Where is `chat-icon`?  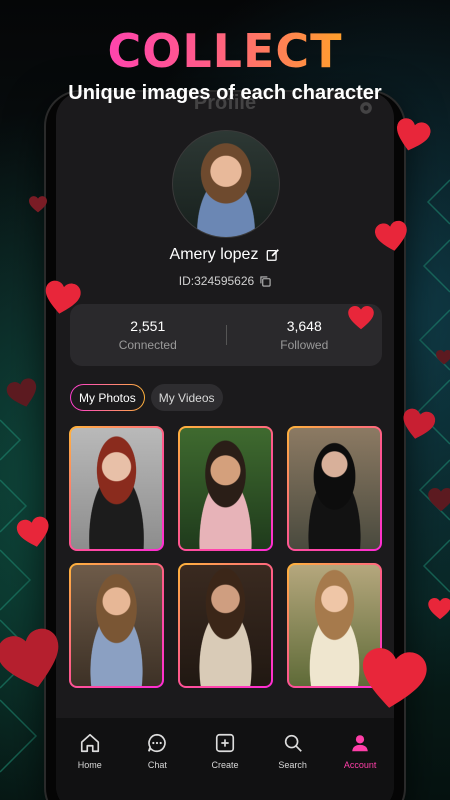 chat-icon is located at coordinates (157, 743).